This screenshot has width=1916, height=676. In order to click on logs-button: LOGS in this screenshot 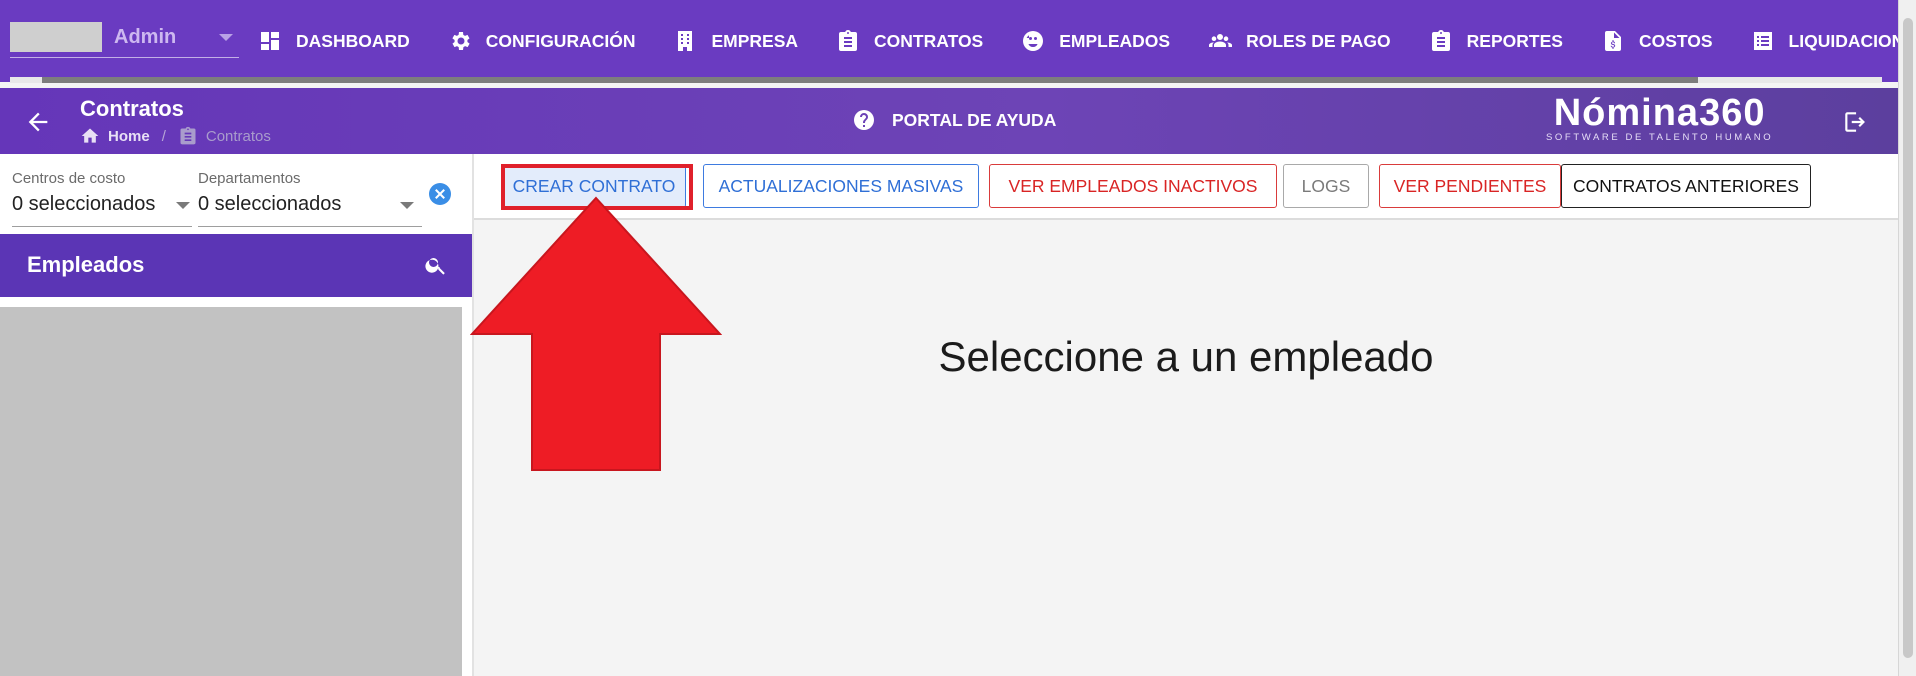, I will do `click(1326, 186)`.